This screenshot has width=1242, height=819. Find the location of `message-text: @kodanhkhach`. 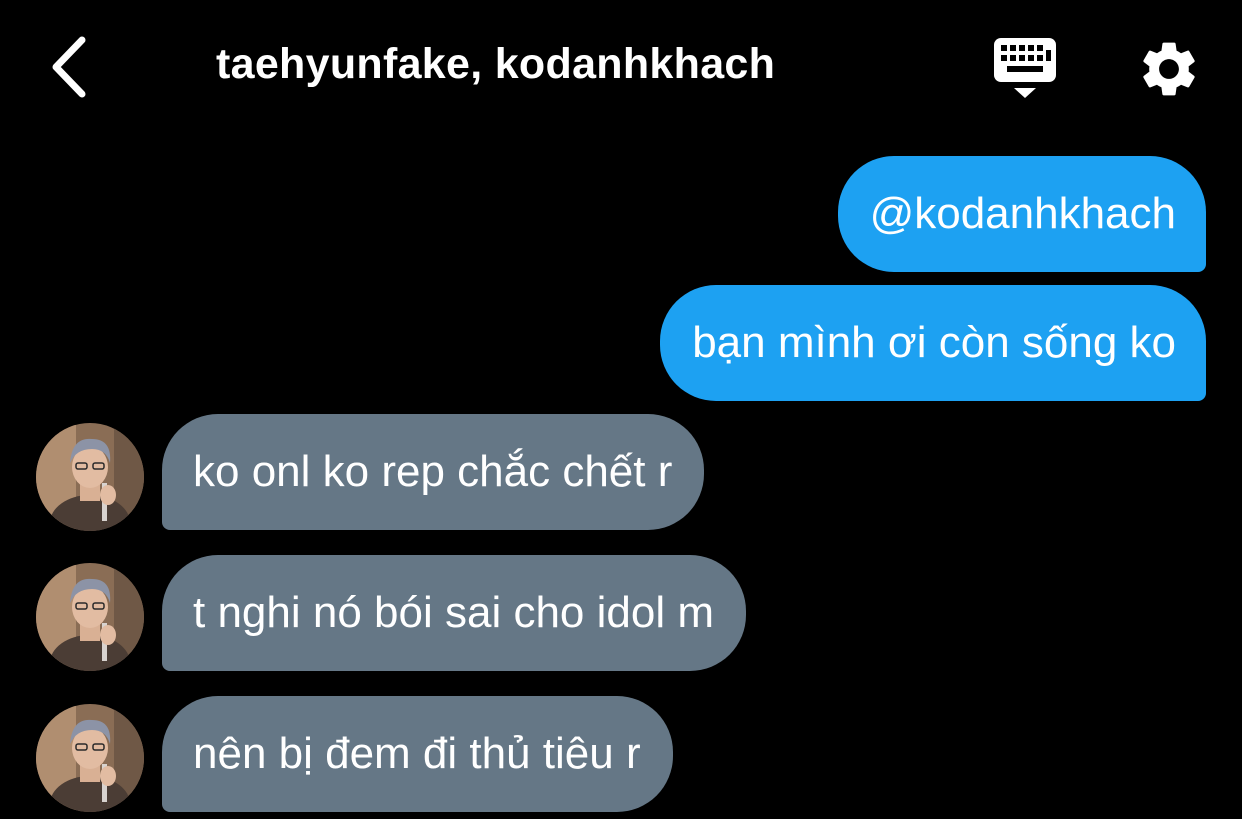

message-text: @kodanhkhach is located at coordinates (1022, 213).